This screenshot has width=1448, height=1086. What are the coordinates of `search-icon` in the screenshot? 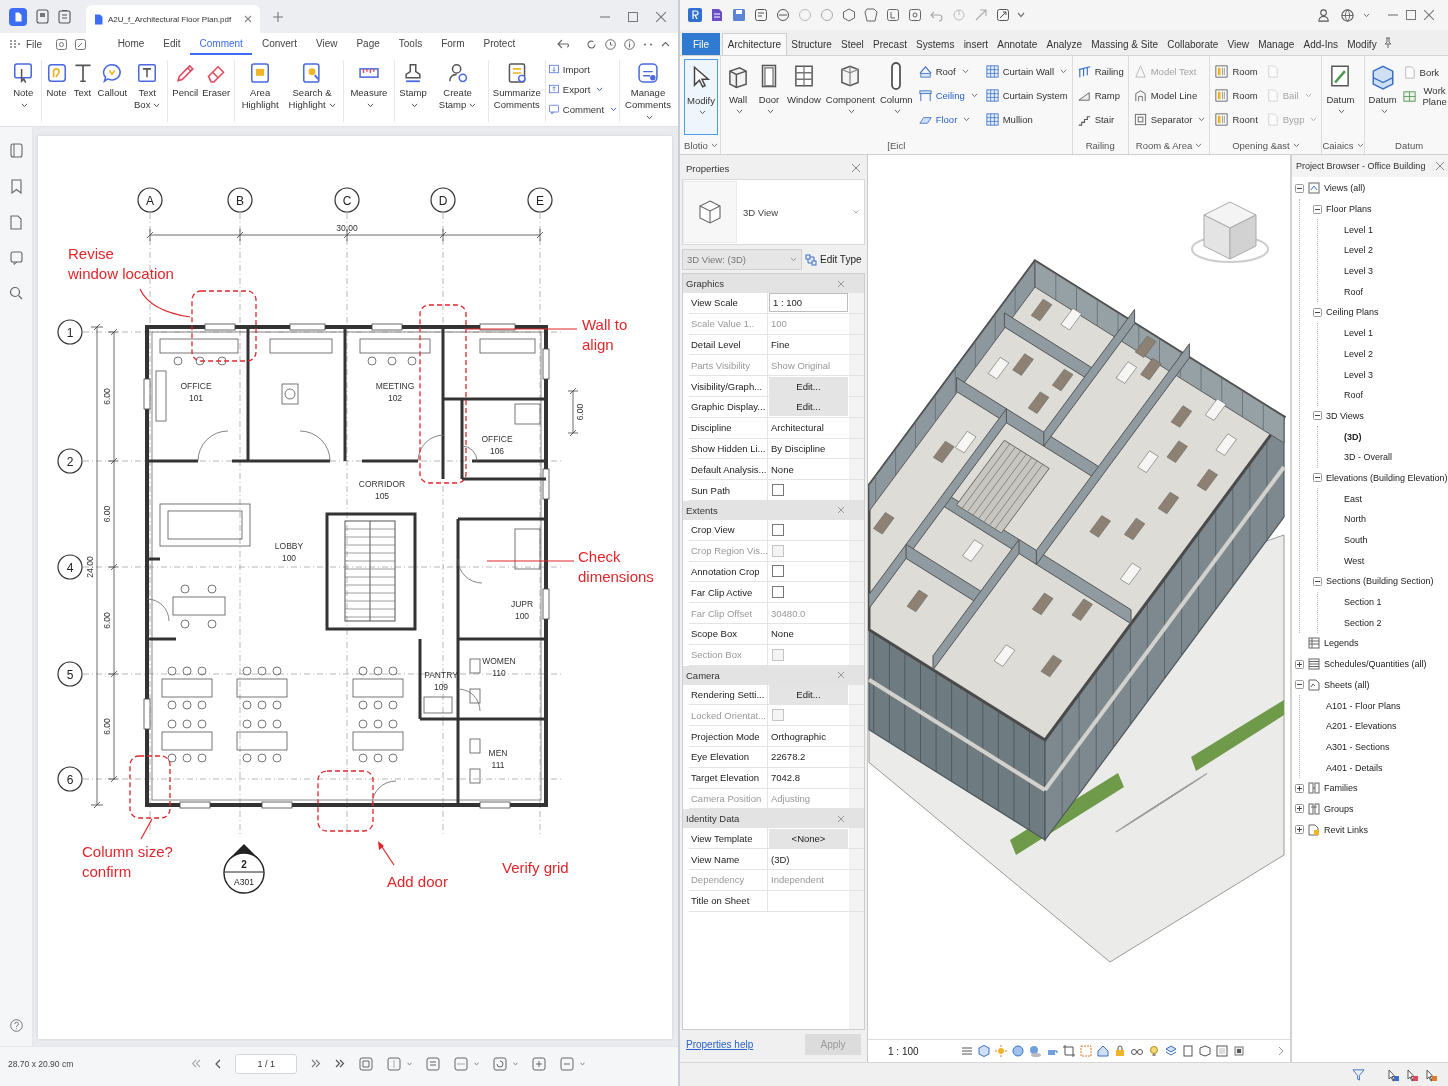 It's located at (16, 293).